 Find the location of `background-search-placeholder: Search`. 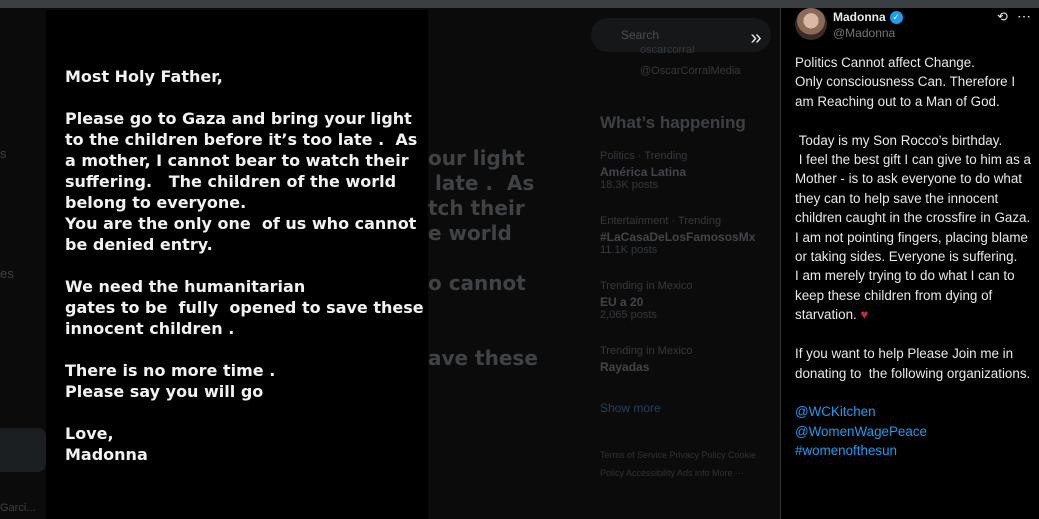

background-search-placeholder: Search is located at coordinates (640, 35).